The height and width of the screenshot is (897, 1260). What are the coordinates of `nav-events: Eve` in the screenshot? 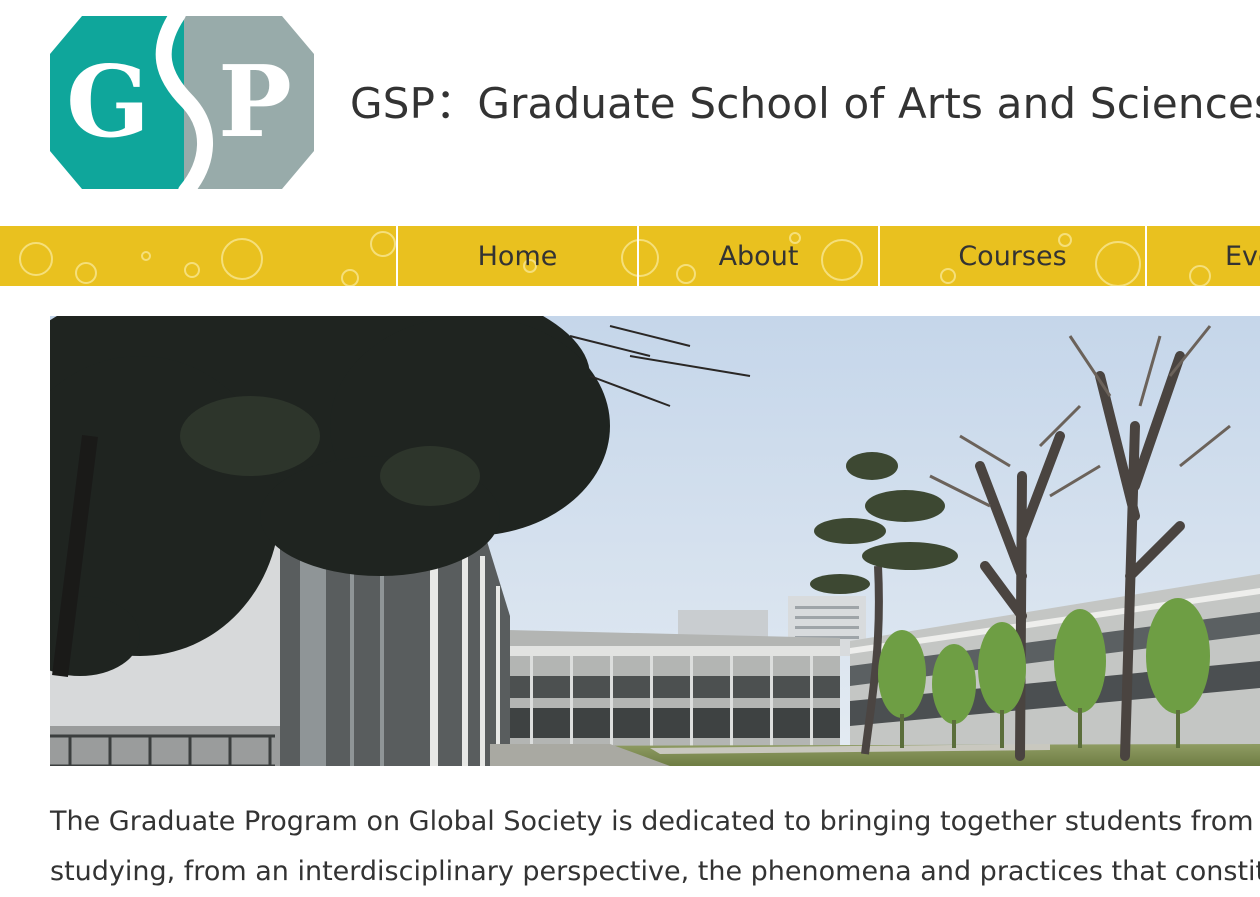 It's located at (1202, 256).